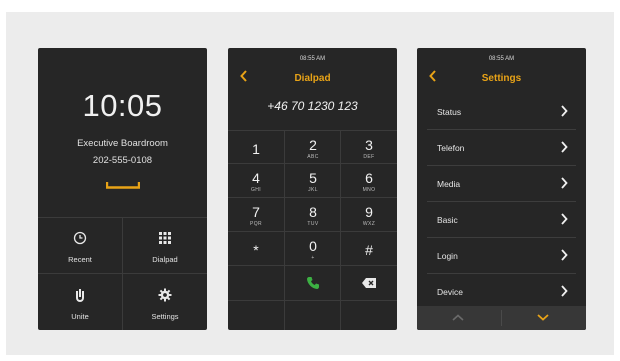 The image size is (620, 361). What do you see at coordinates (80, 295) in the screenshot?
I see `unite-icon` at bounding box center [80, 295].